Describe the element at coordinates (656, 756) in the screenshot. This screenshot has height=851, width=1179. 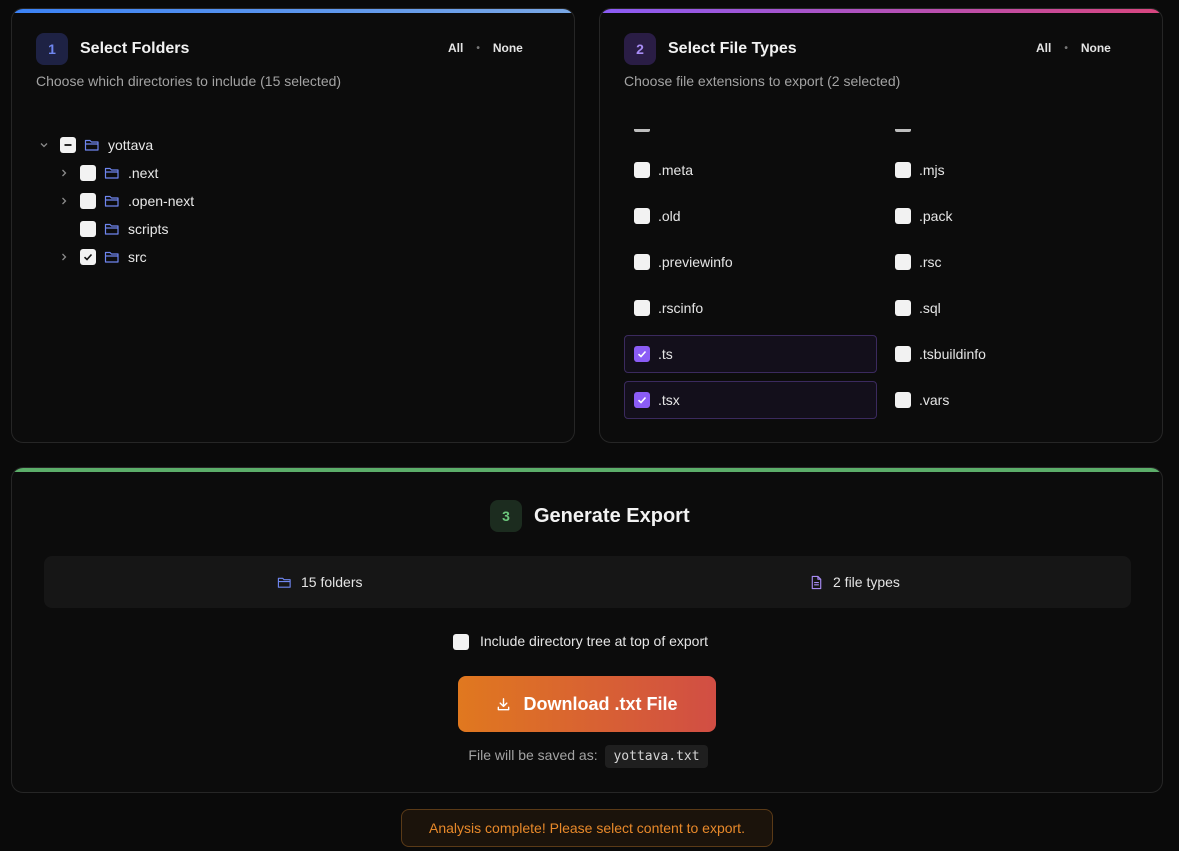
I see `export-filename: yottava.txt` at that location.